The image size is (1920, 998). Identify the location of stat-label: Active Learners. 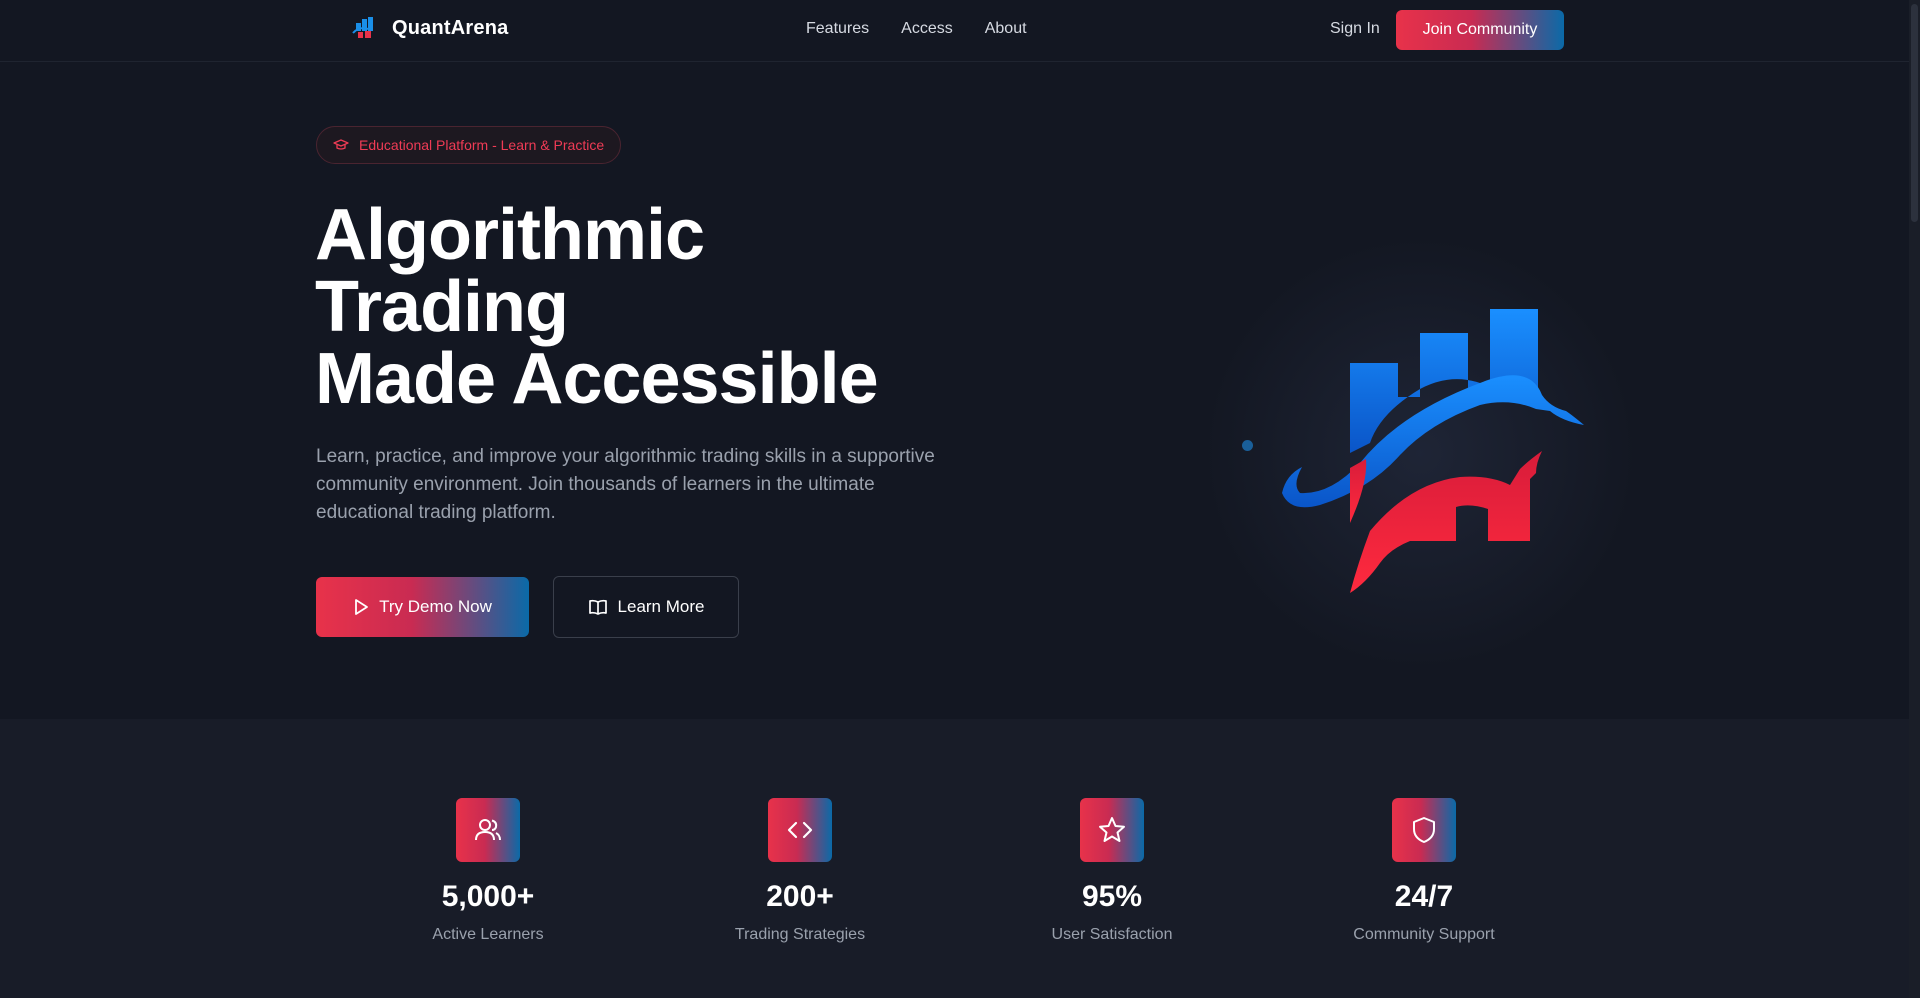
(488, 934).